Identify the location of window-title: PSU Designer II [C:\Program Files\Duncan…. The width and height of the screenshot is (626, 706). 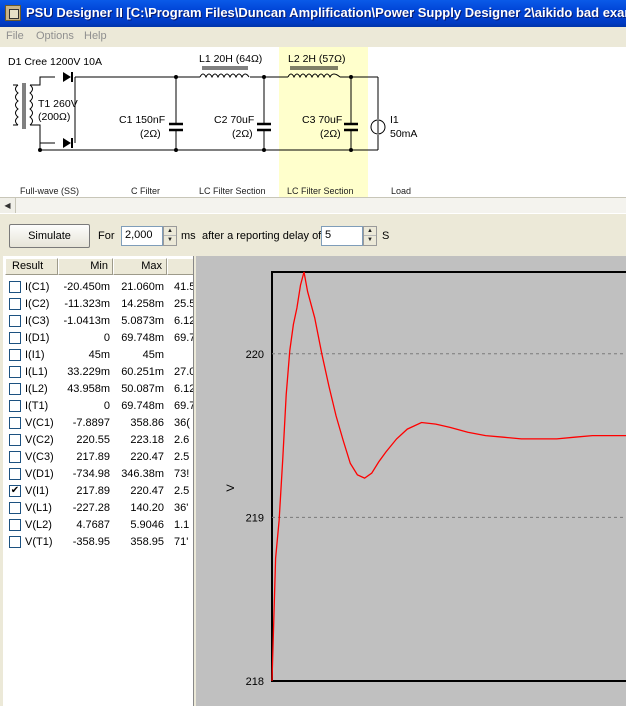
(326, 12).